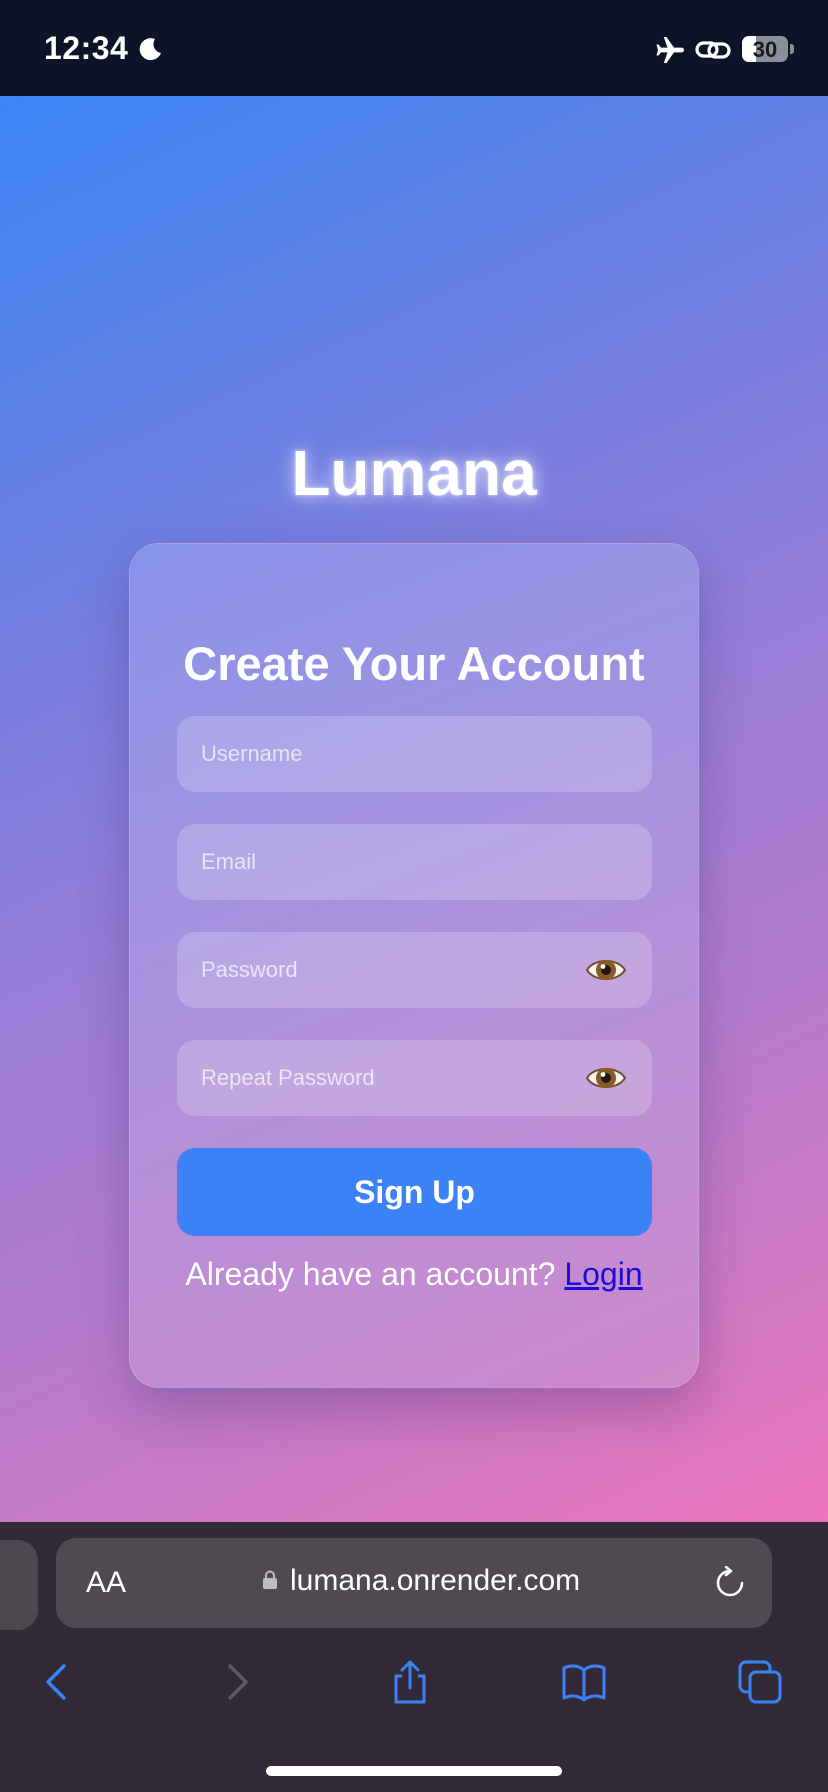  I want to click on repeat-password-input, so click(414, 1078).